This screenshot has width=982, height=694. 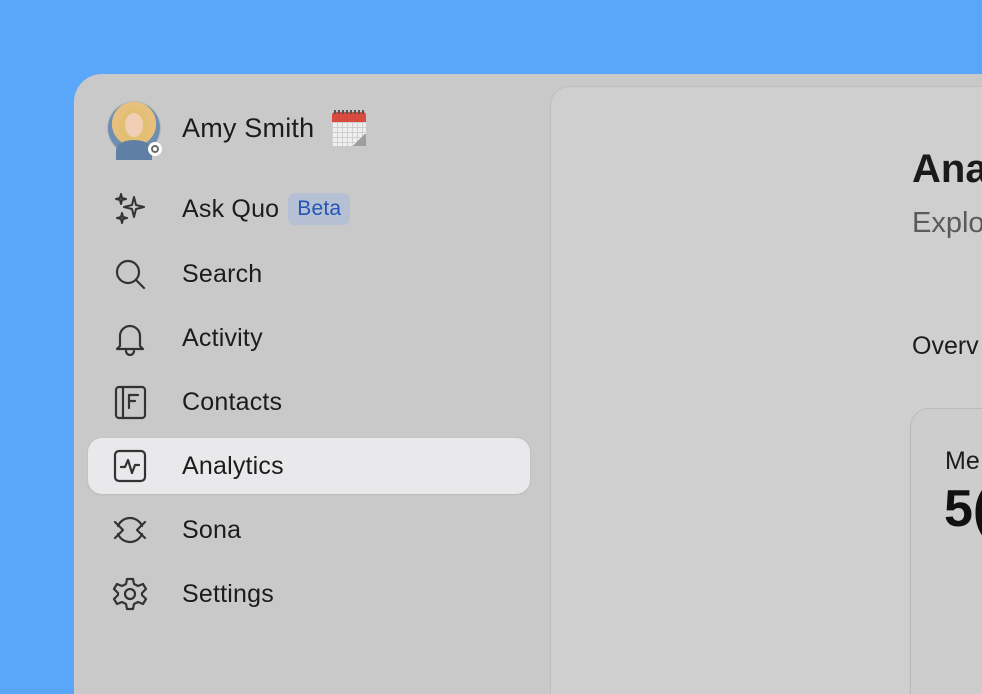 What do you see at coordinates (222, 337) in the screenshot?
I see `sidebar-item-label: Activity` at bounding box center [222, 337].